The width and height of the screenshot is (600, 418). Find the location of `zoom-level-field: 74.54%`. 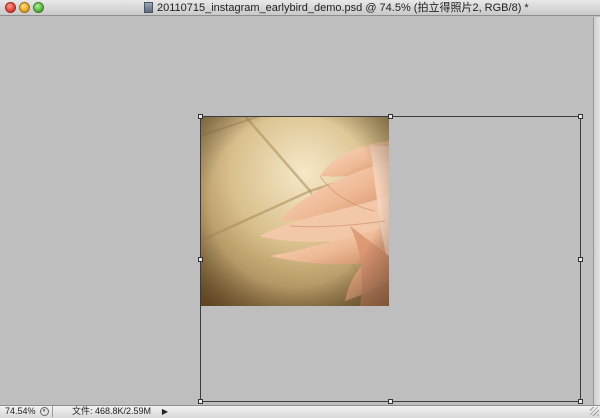

zoom-level-field: 74.54% is located at coordinates (20, 411).